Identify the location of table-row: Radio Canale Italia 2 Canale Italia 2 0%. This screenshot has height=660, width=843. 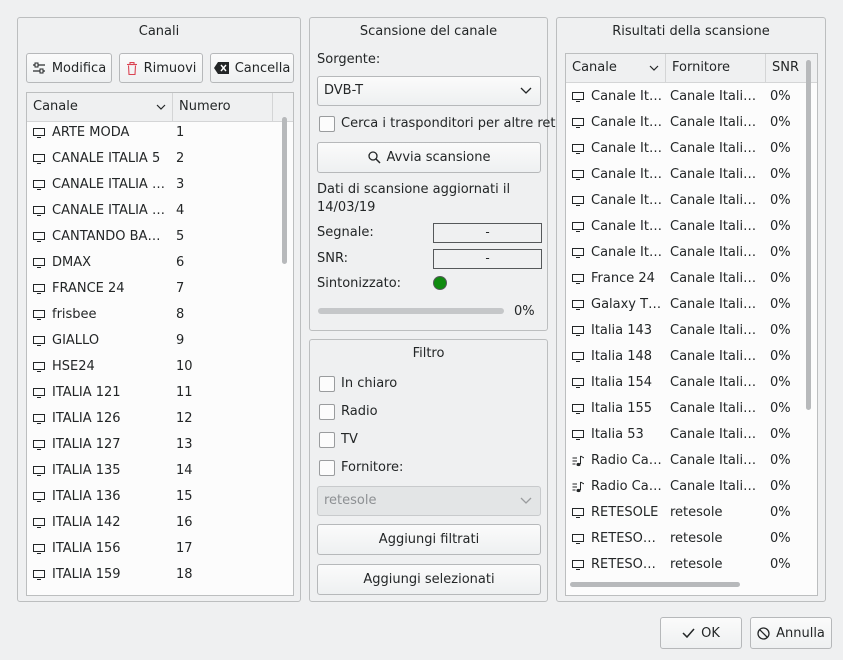
(691, 487).